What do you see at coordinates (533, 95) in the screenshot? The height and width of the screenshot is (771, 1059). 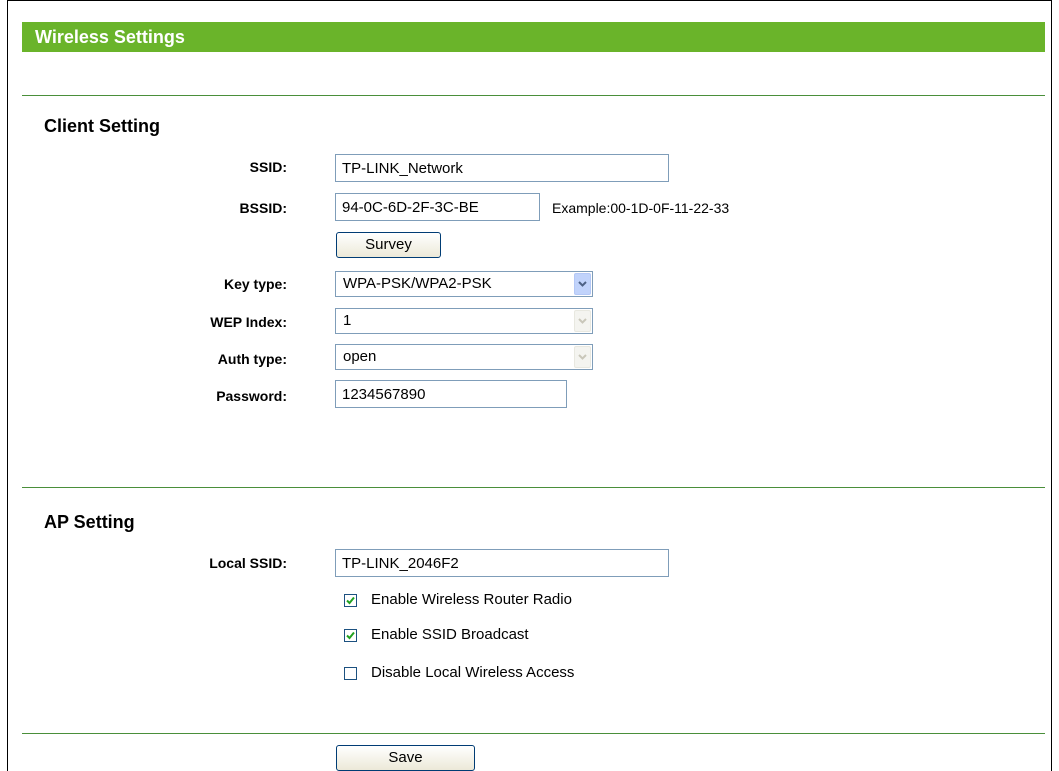 I see `divider-top` at bounding box center [533, 95].